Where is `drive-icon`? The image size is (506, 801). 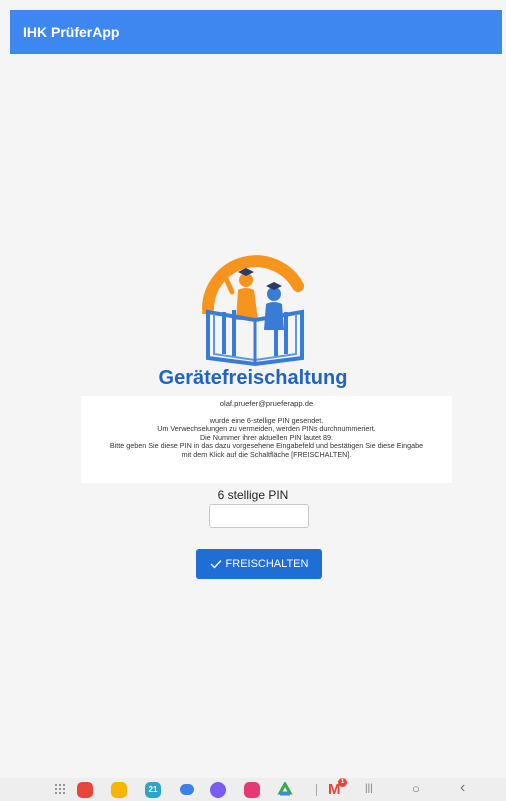
drive-icon is located at coordinates (285, 790).